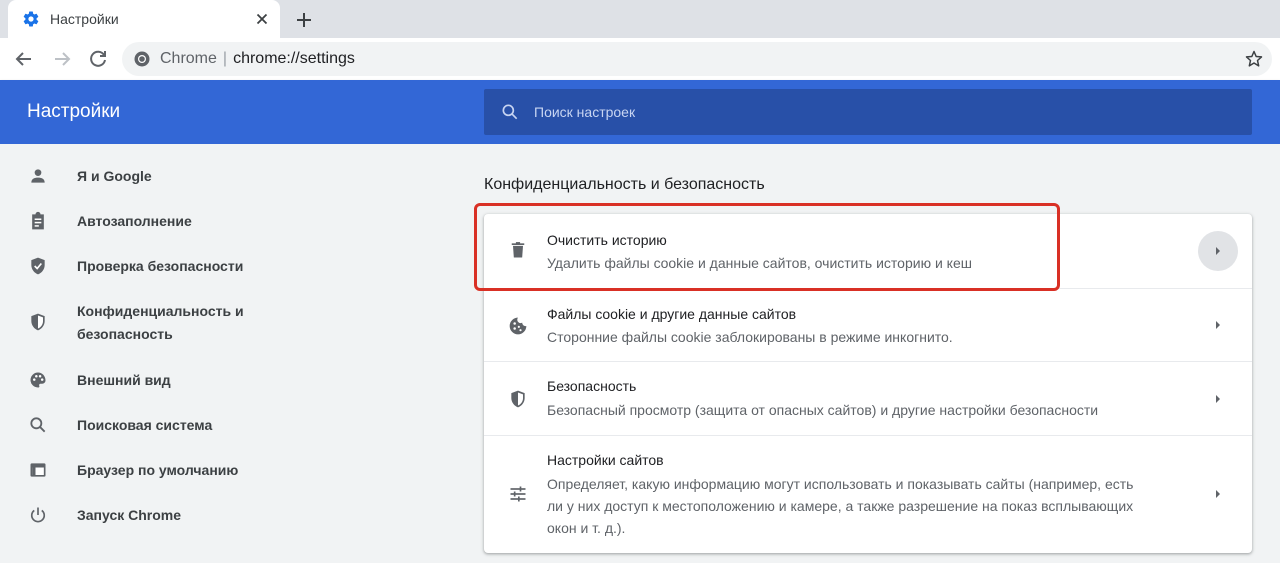  What do you see at coordinates (142, 59) in the screenshot?
I see `chrome-icon` at bounding box center [142, 59].